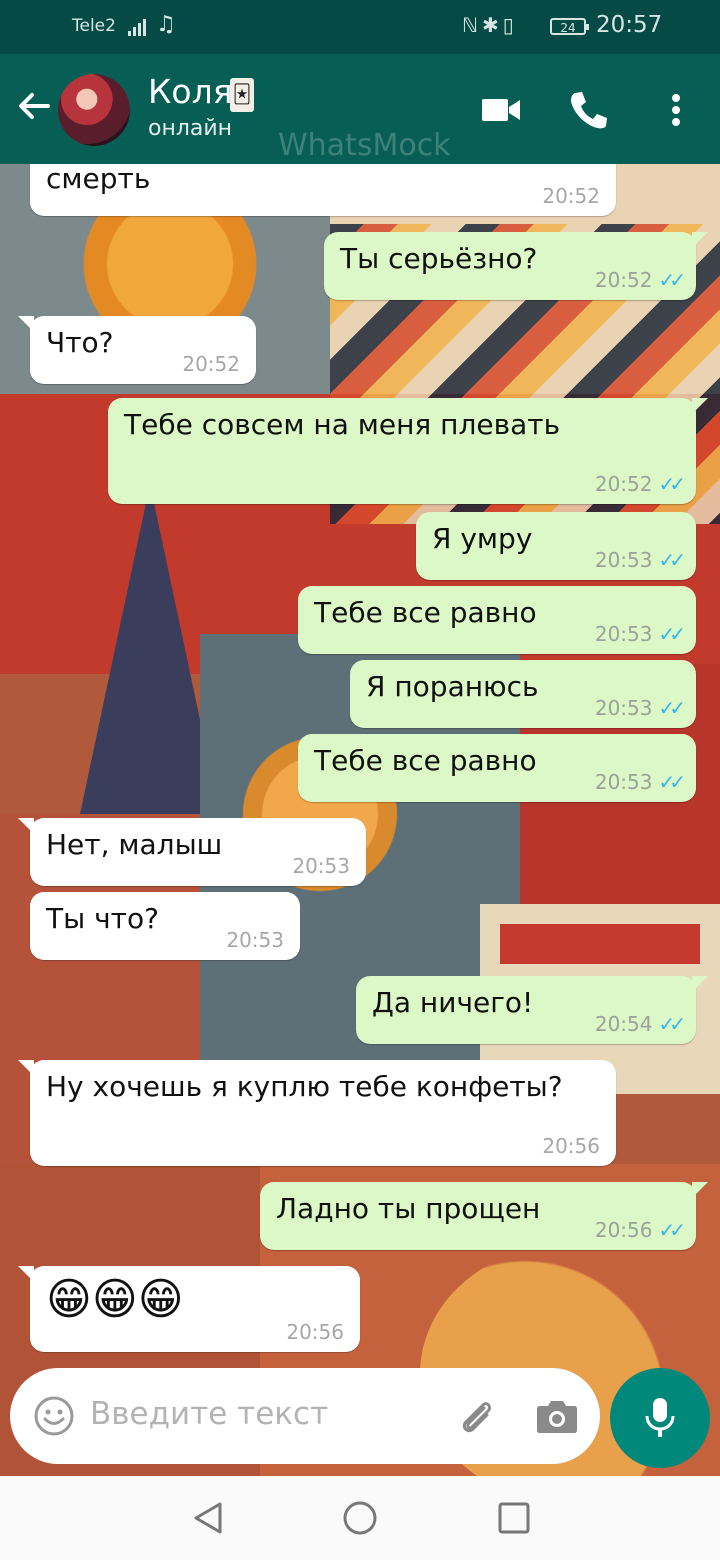 The image size is (720, 1560). What do you see at coordinates (94, 110) in the screenshot?
I see `contact-avatar` at bounding box center [94, 110].